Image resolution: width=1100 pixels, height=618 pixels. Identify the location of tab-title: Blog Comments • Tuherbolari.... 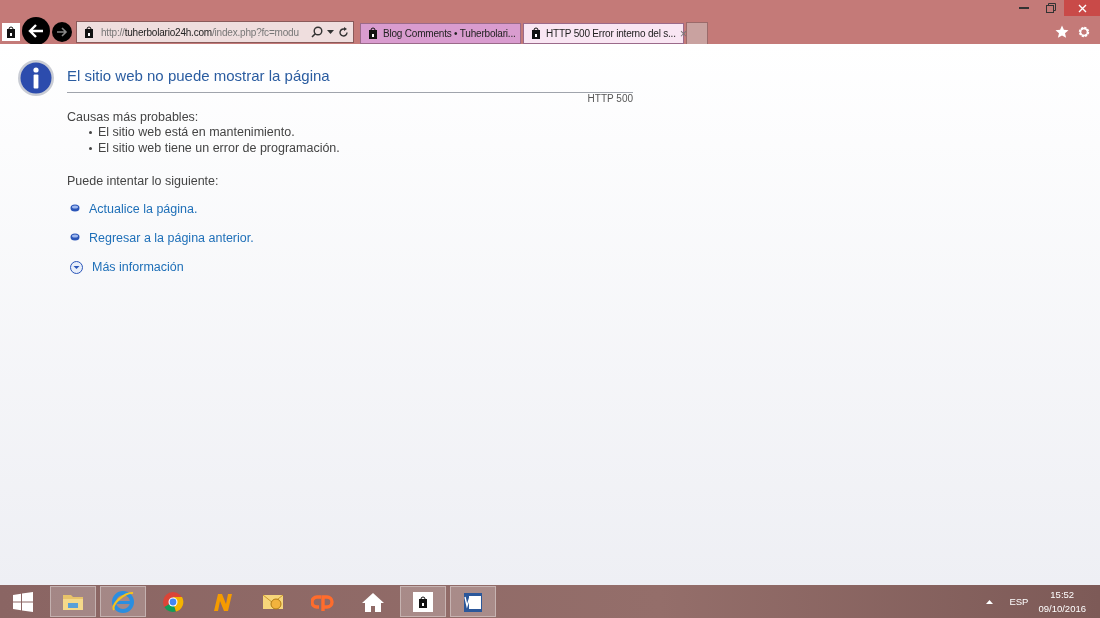
(449, 33).